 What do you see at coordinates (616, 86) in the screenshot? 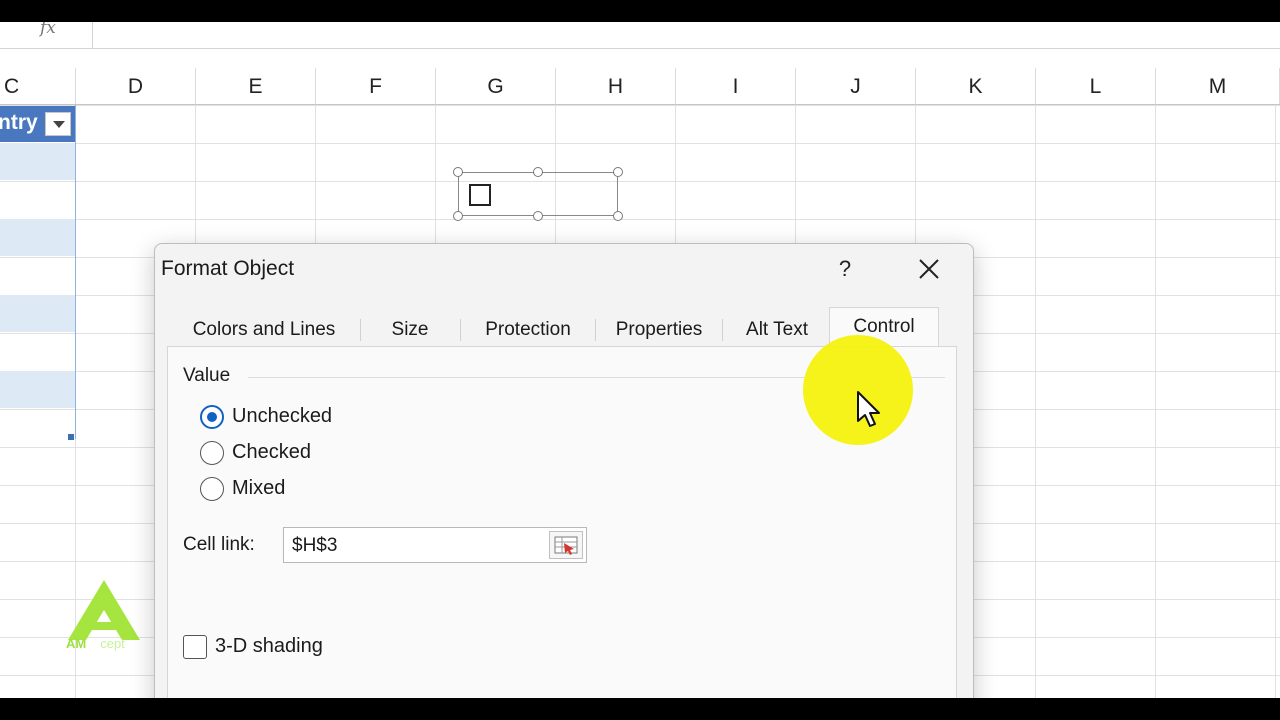
I see `column-header-h: H` at bounding box center [616, 86].